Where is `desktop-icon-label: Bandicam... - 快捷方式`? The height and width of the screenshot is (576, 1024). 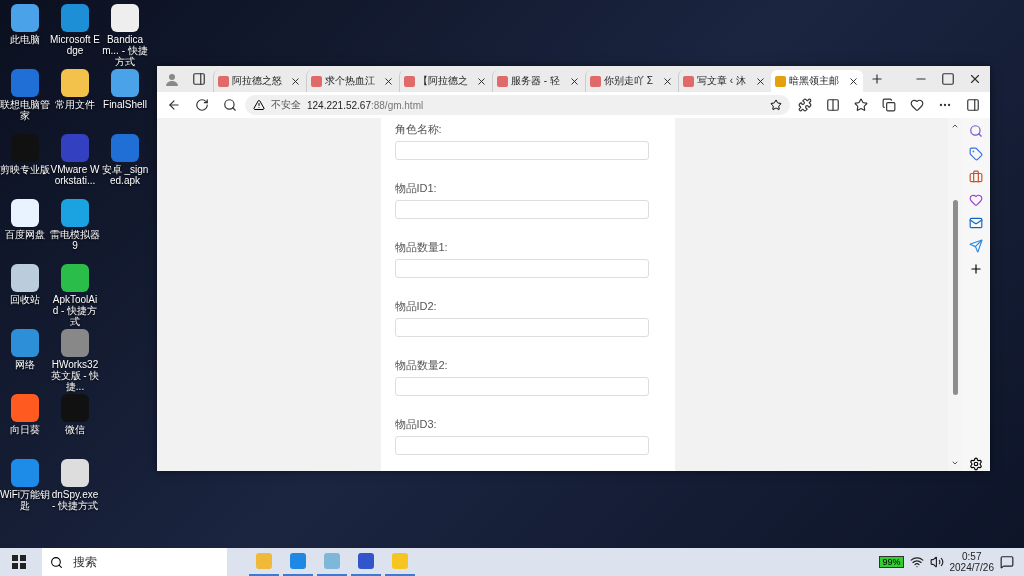
desktop-icon-label: Bandicam... - 快捷方式 is located at coordinates (125, 50).